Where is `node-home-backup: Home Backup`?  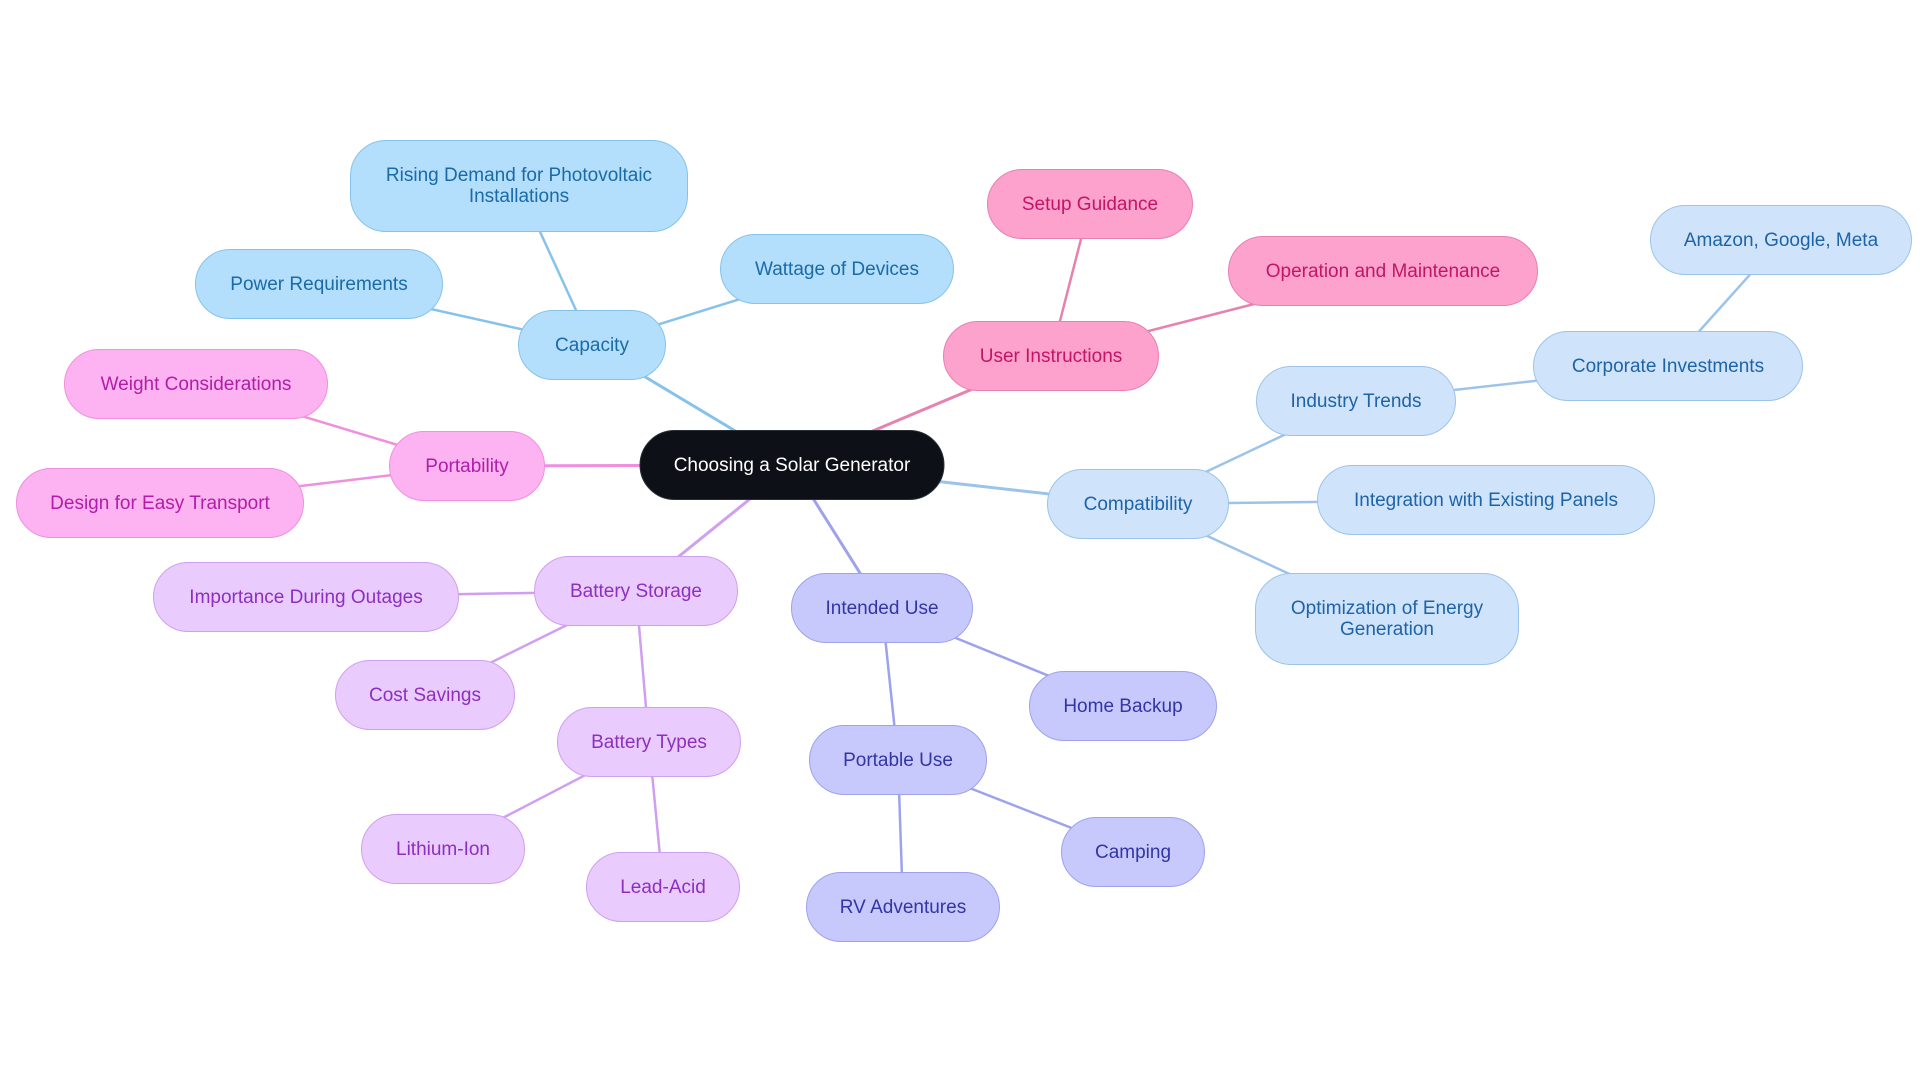 node-home-backup: Home Backup is located at coordinates (1123, 706).